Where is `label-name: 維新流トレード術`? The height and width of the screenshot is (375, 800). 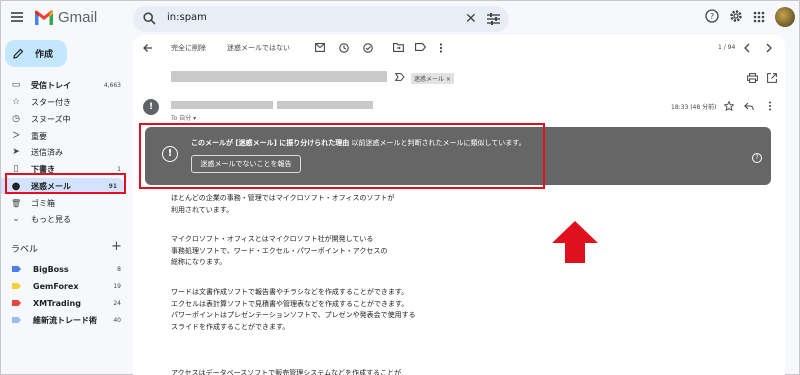
label-name: 維新流トレード術 is located at coordinates (65, 320).